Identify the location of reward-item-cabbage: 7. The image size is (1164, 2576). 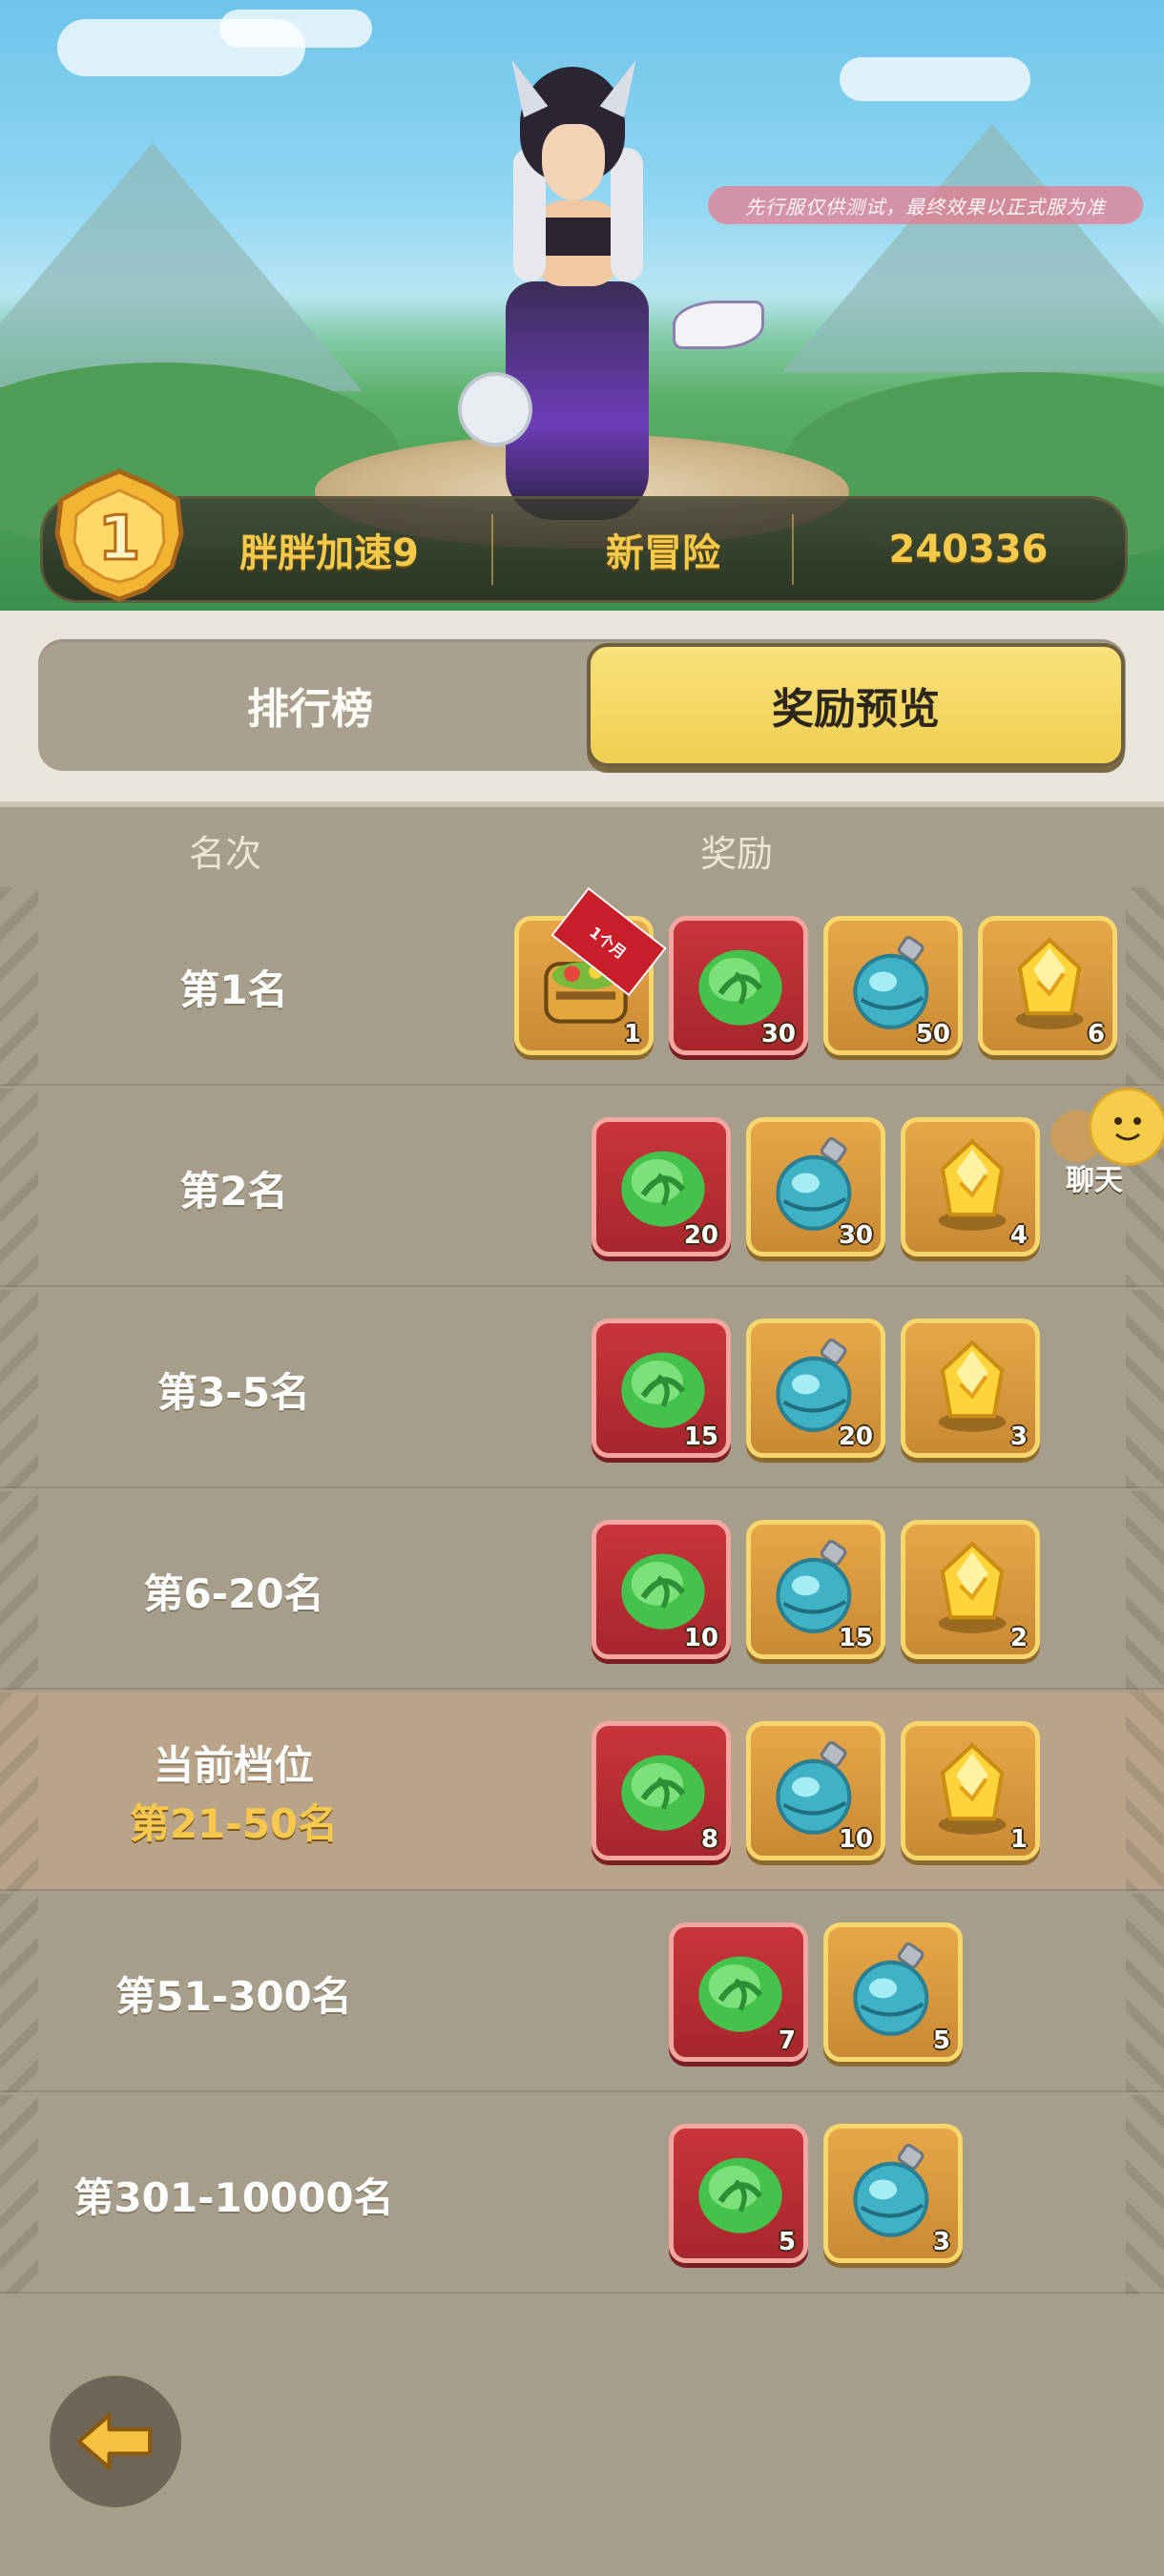
(738, 1992).